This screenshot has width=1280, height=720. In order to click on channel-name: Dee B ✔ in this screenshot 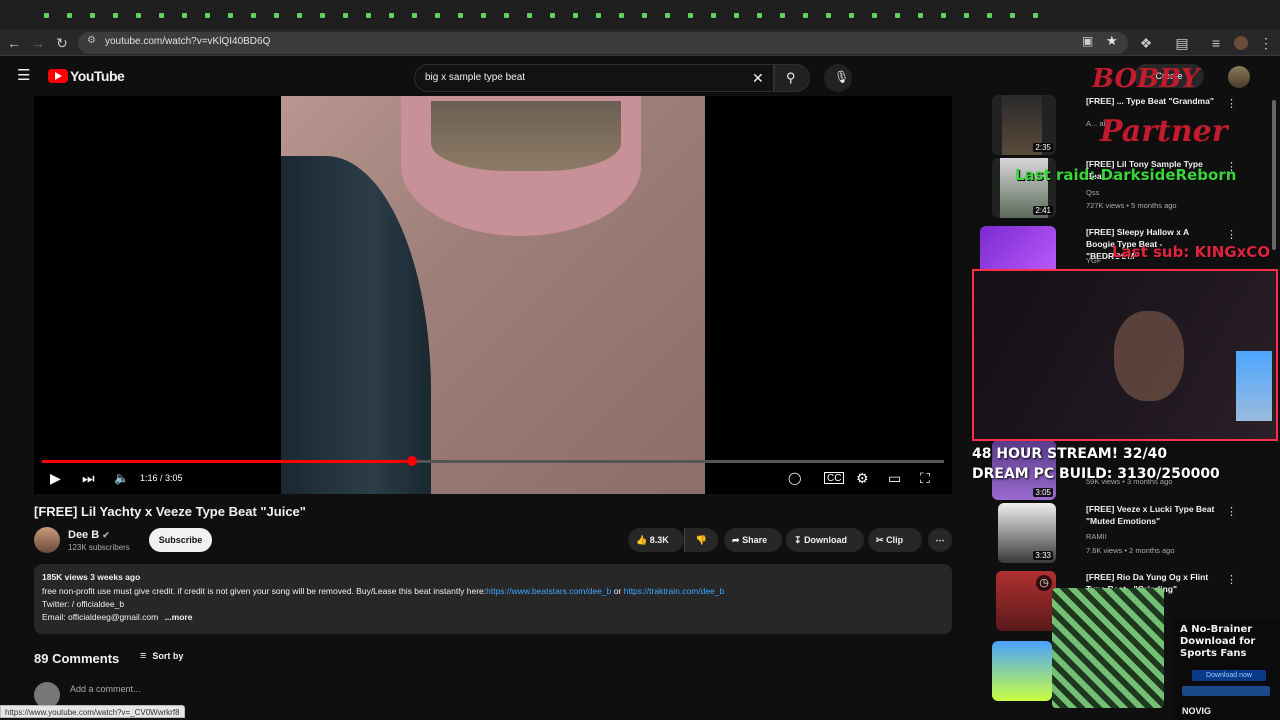, I will do `click(89, 535)`.